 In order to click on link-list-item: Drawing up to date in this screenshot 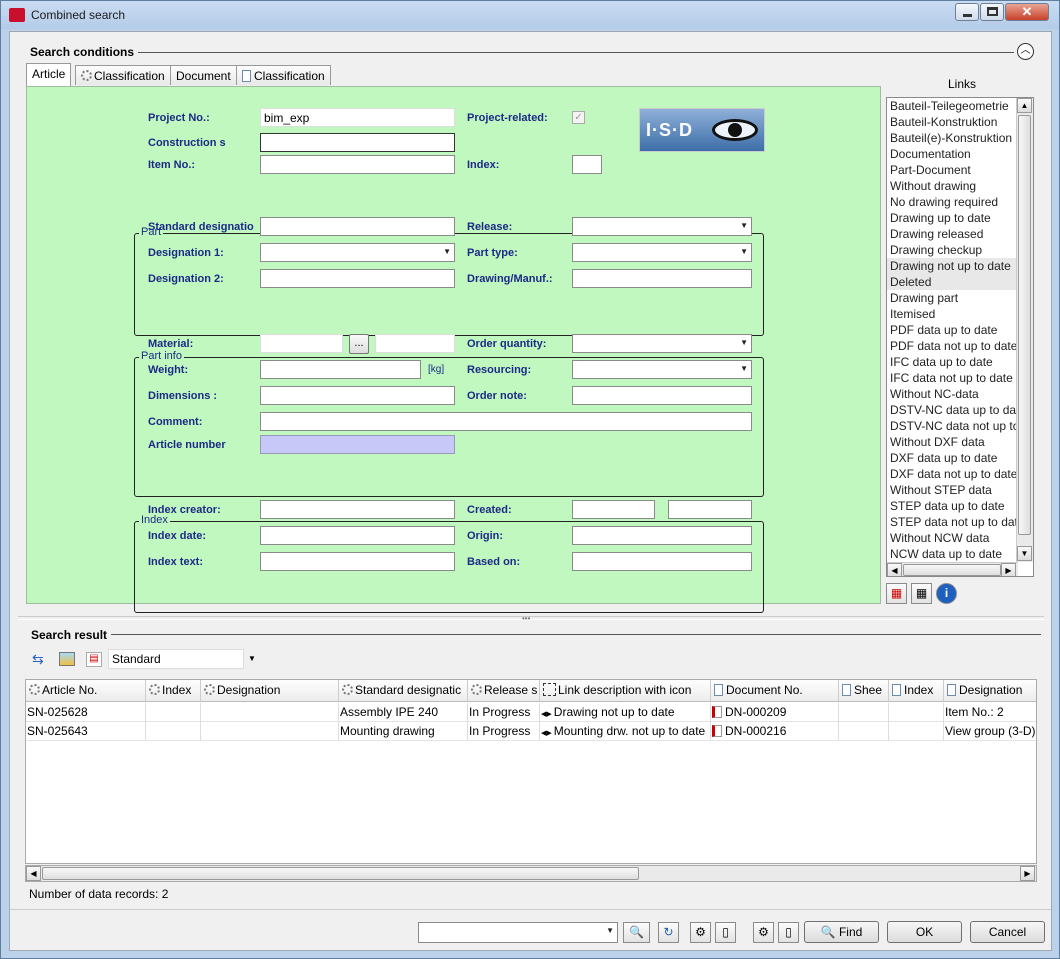, I will do `click(960, 218)`.